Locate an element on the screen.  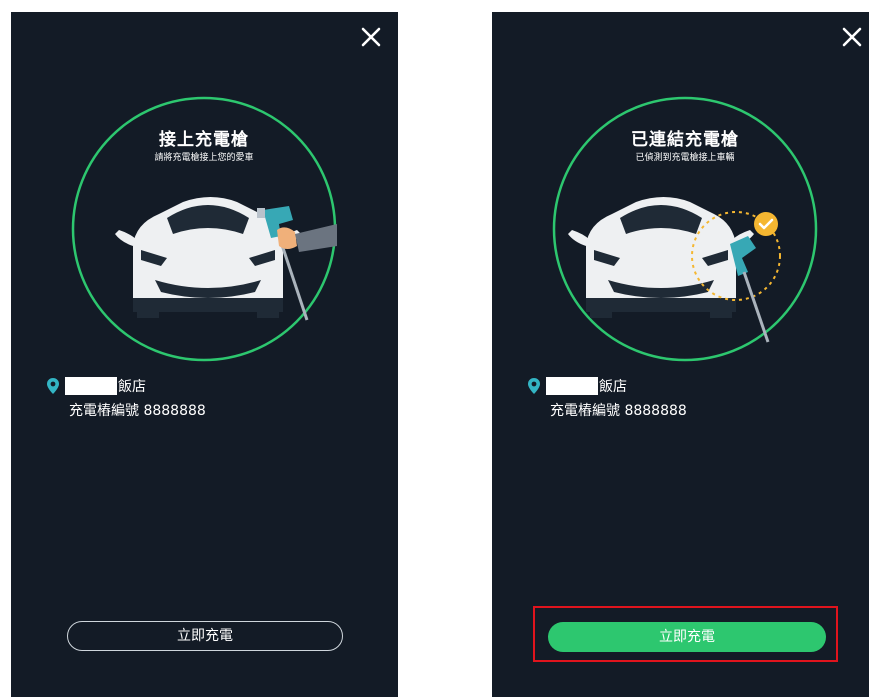
connect-title: 接上充電槍 is located at coordinates (204, 140).